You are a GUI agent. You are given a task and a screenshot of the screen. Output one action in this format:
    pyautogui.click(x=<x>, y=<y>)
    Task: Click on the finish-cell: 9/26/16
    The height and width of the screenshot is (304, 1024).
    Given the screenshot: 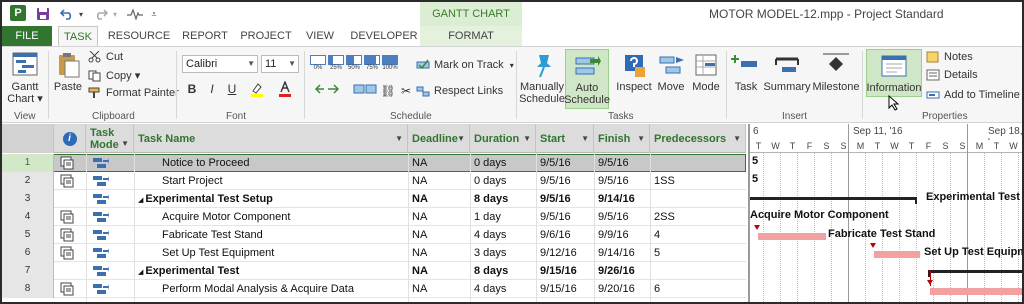 What is the action you would take?
    pyautogui.click(x=623, y=271)
    